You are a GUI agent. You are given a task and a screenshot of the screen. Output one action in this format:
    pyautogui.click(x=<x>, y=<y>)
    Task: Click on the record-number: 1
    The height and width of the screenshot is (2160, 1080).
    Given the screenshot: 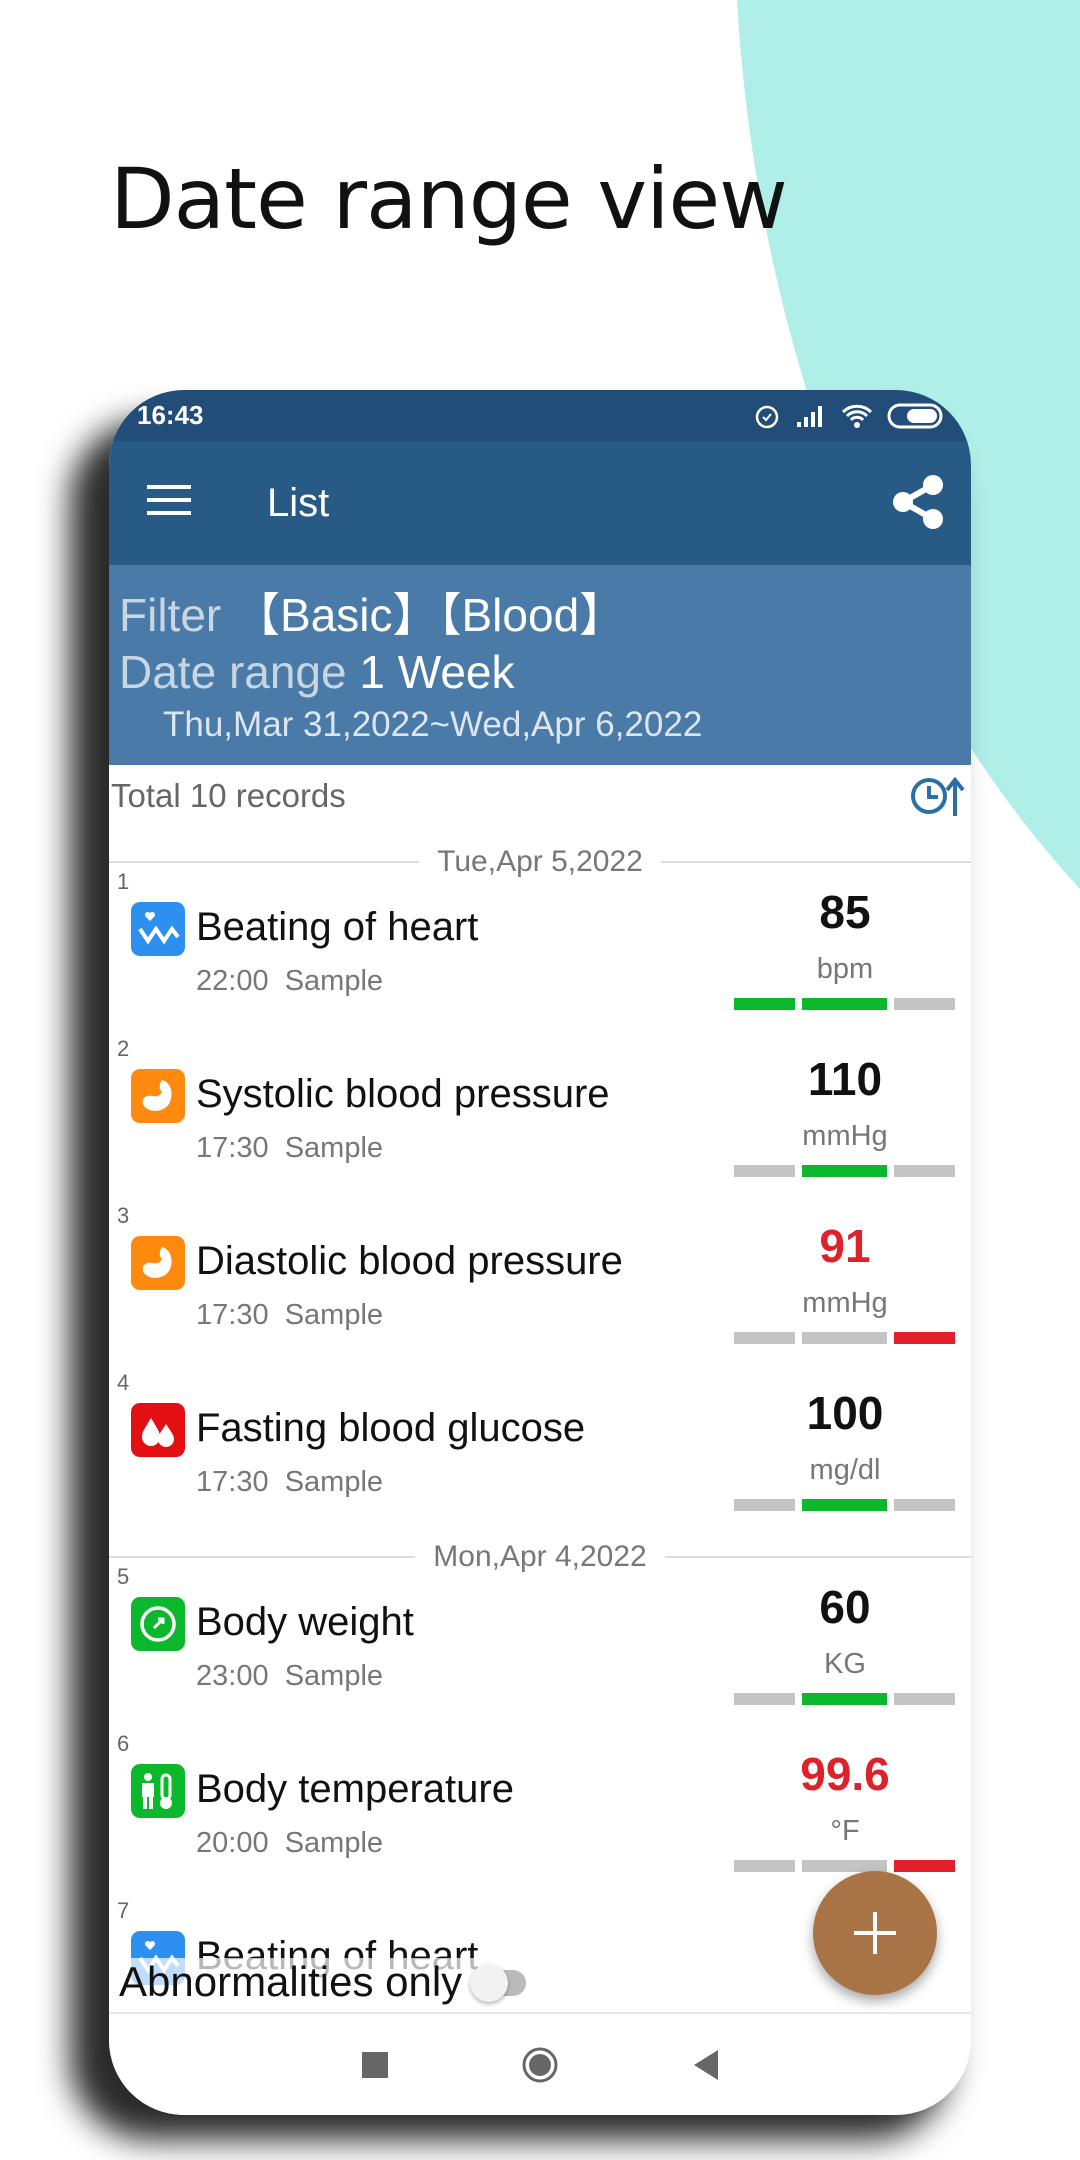 What is the action you would take?
    pyautogui.click(x=123, y=881)
    